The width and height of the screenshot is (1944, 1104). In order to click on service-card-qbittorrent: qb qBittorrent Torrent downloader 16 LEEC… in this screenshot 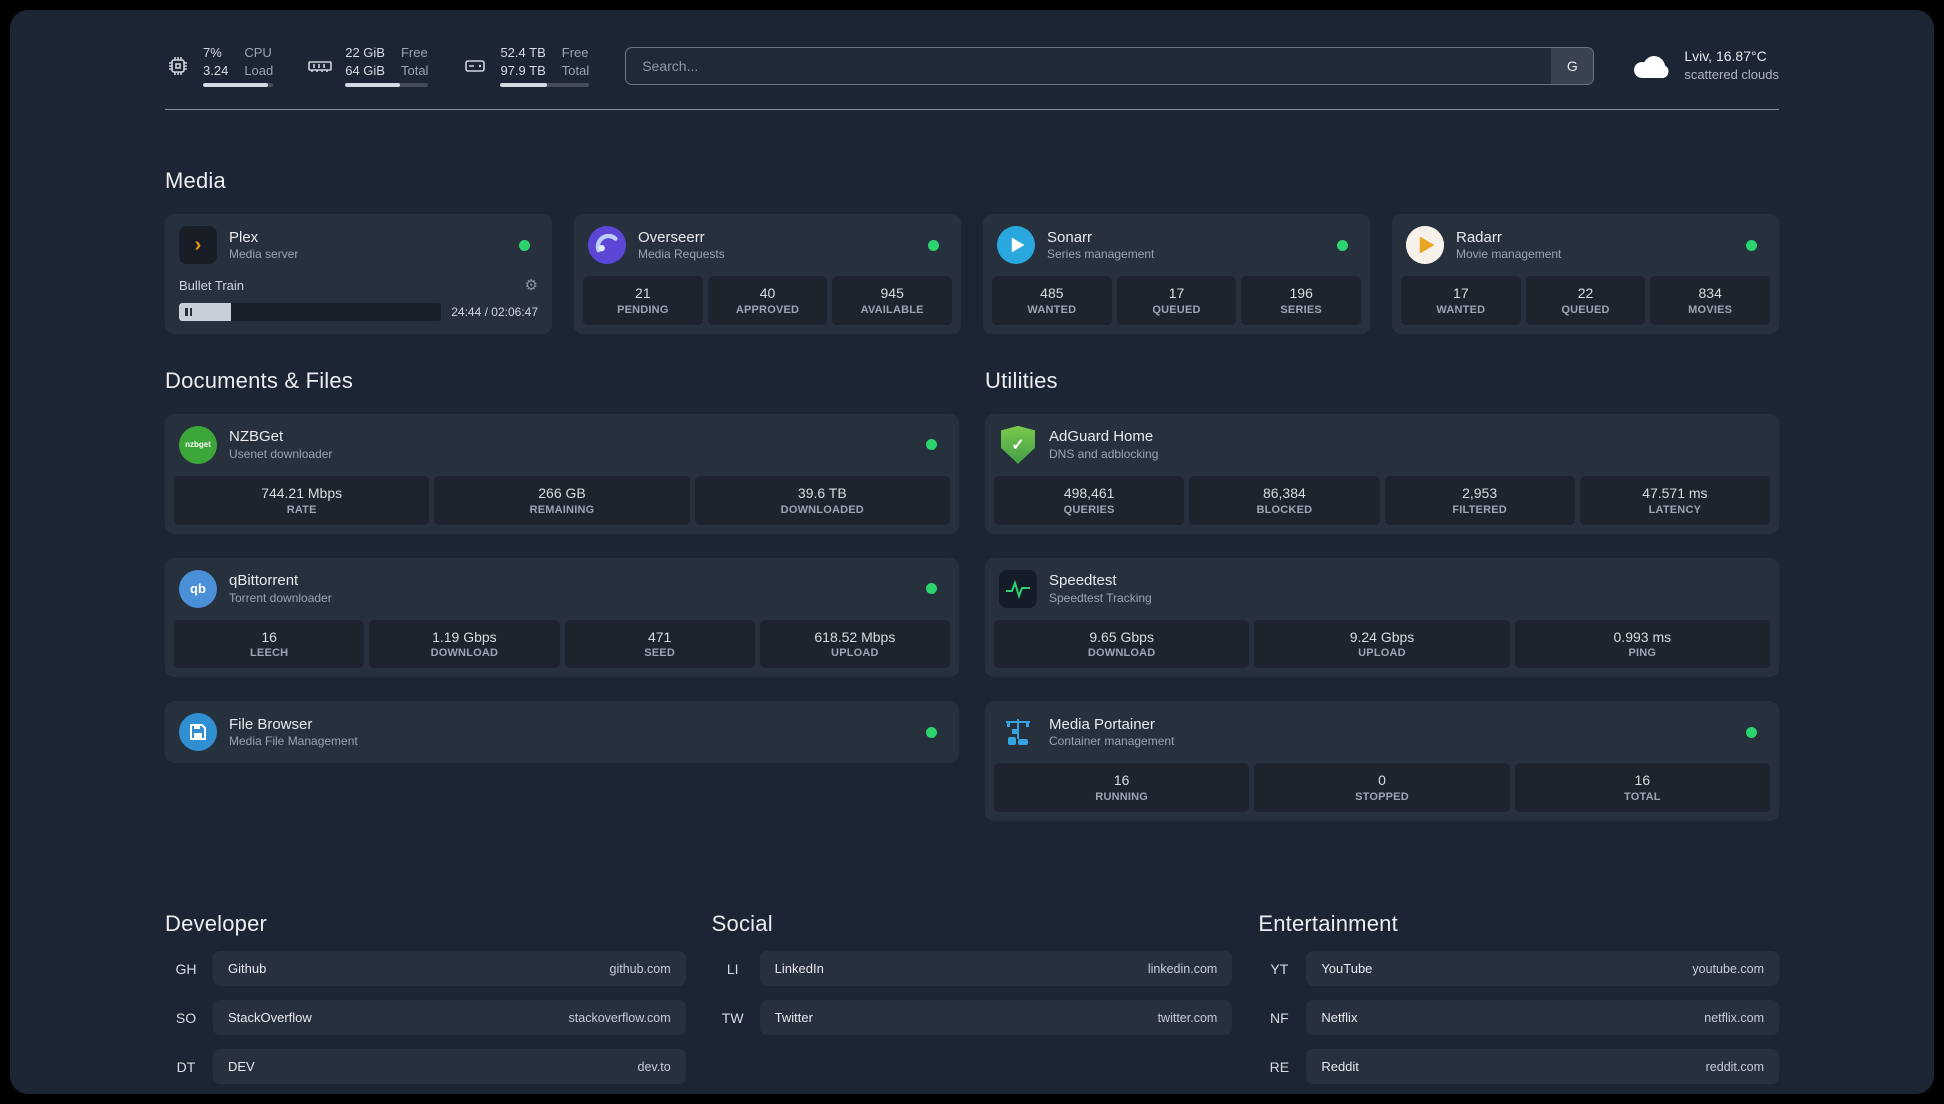, I will do `click(562, 617)`.